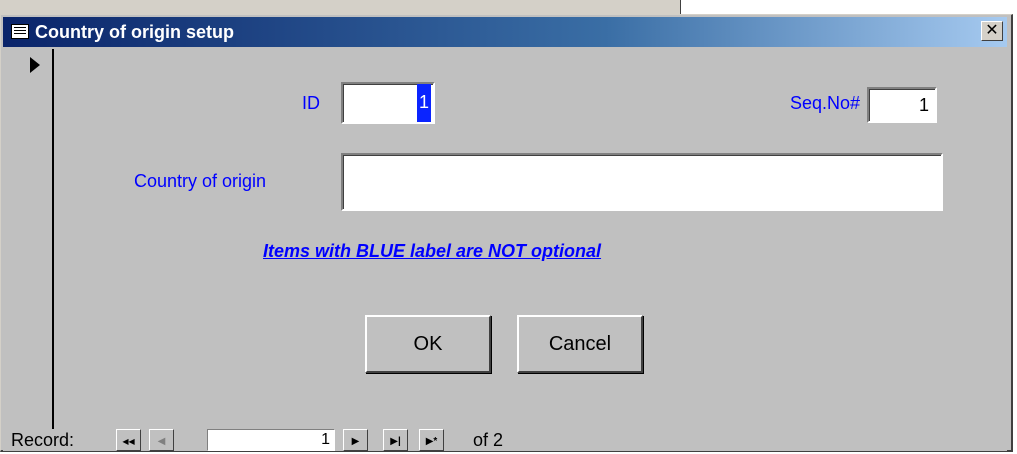 This screenshot has width=1017, height=454. I want to click on form-icon, so click(20, 31).